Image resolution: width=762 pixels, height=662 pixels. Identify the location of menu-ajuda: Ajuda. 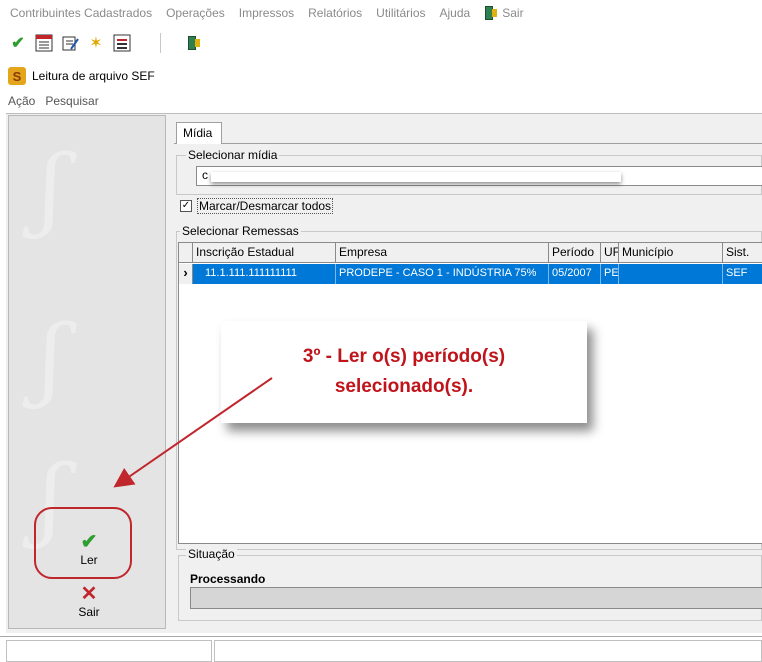
(455, 13).